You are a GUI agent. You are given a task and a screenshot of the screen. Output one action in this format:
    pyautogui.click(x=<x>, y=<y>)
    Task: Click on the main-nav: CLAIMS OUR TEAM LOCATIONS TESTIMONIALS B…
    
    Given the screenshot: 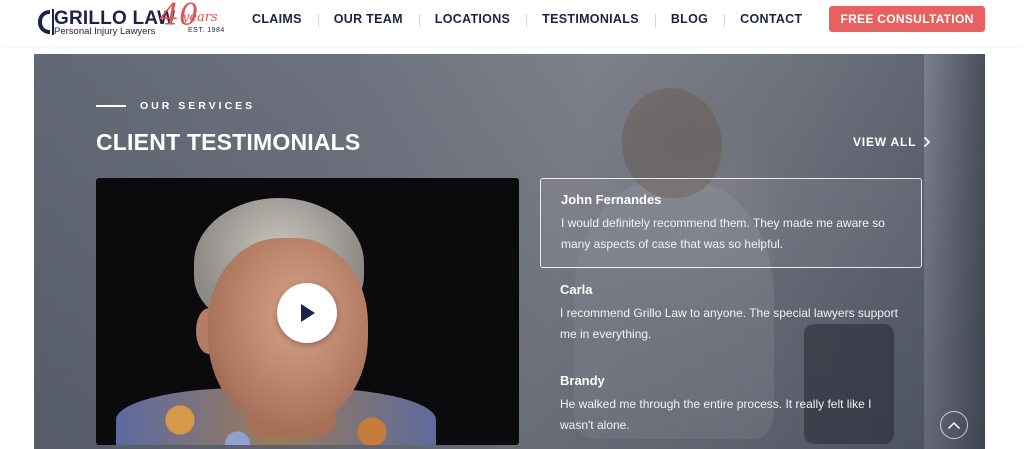 What is the action you would take?
    pyautogui.click(x=527, y=19)
    